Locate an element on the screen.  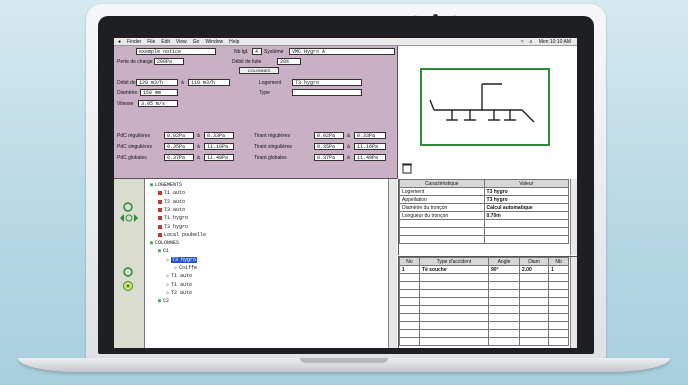
table-row: Appellation T3 hygro is located at coordinates (484, 199).